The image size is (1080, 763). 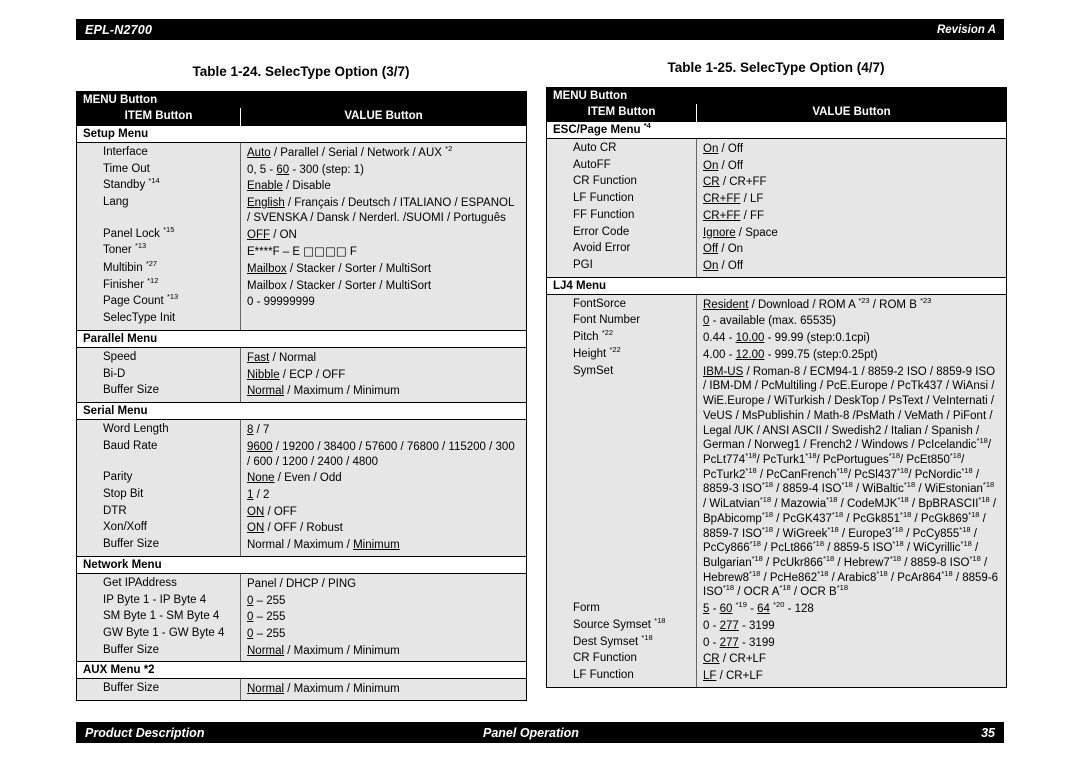 I want to click on table-row: IP Byte 1 - IP Byte 40 – 255, so click(x=301, y=601).